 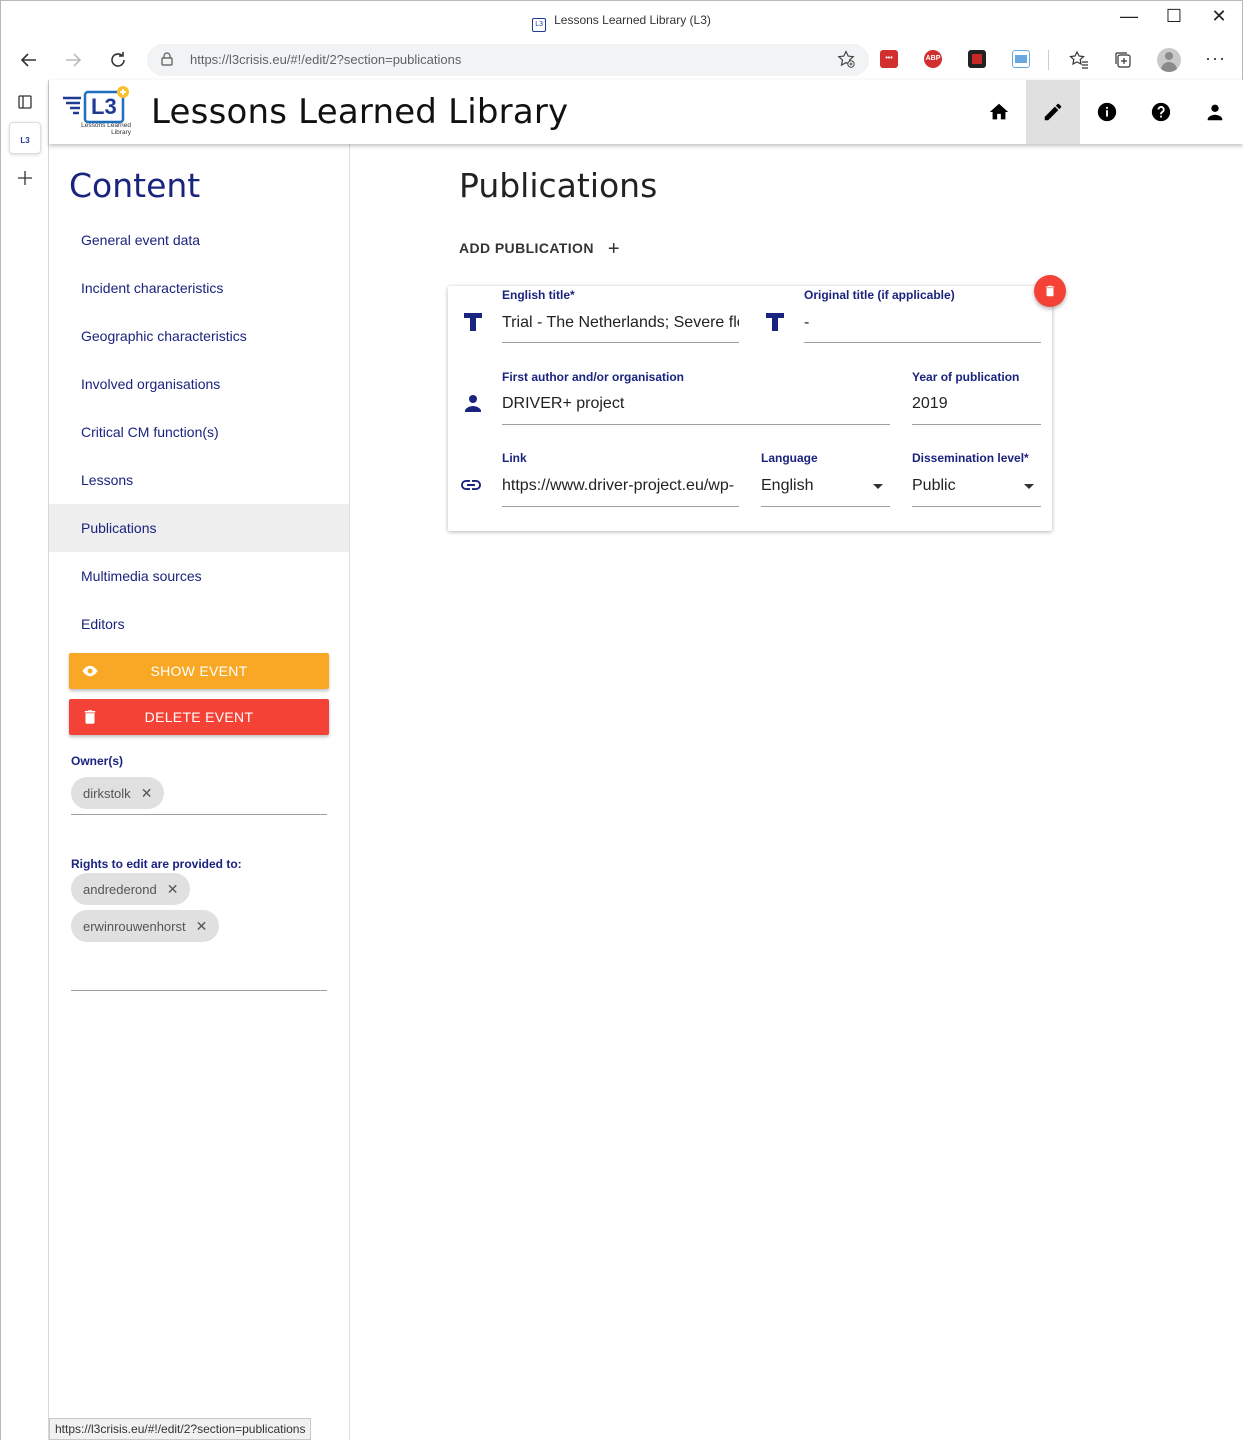 What do you see at coordinates (199, 814) in the screenshot?
I see `owners-underline` at bounding box center [199, 814].